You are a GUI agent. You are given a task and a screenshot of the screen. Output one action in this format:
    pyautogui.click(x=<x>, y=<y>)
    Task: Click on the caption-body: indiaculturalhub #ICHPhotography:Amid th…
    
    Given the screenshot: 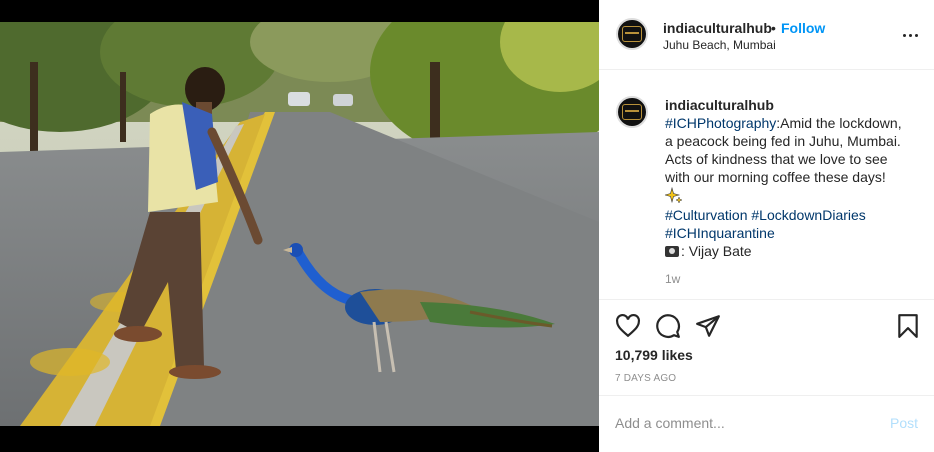 What is the action you would take?
    pyautogui.click(x=791, y=178)
    